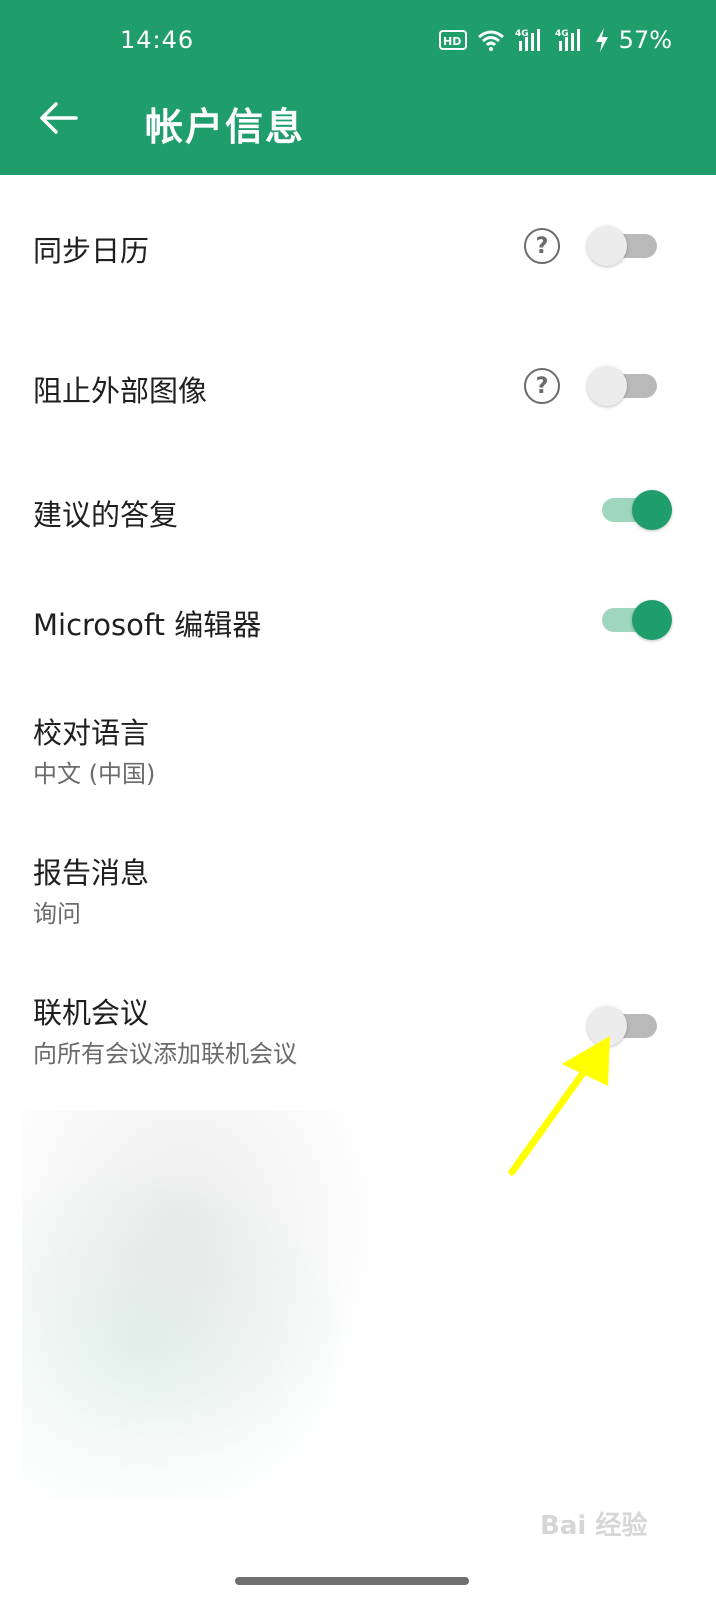 Image resolution: width=716 pixels, height=1600 pixels. Describe the element at coordinates (358, 625) in the screenshot. I see `setting-microsoft-editor: Microsoft 编辑器` at that location.